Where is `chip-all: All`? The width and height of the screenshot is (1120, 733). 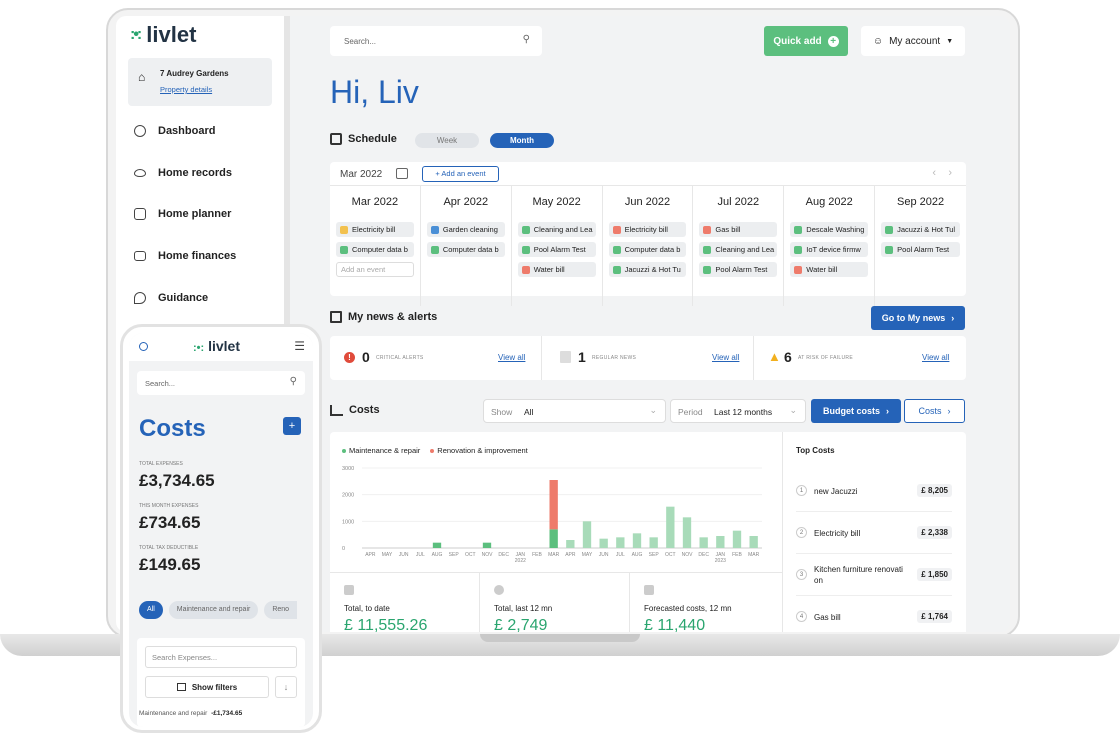
chip-all: All is located at coordinates (151, 610).